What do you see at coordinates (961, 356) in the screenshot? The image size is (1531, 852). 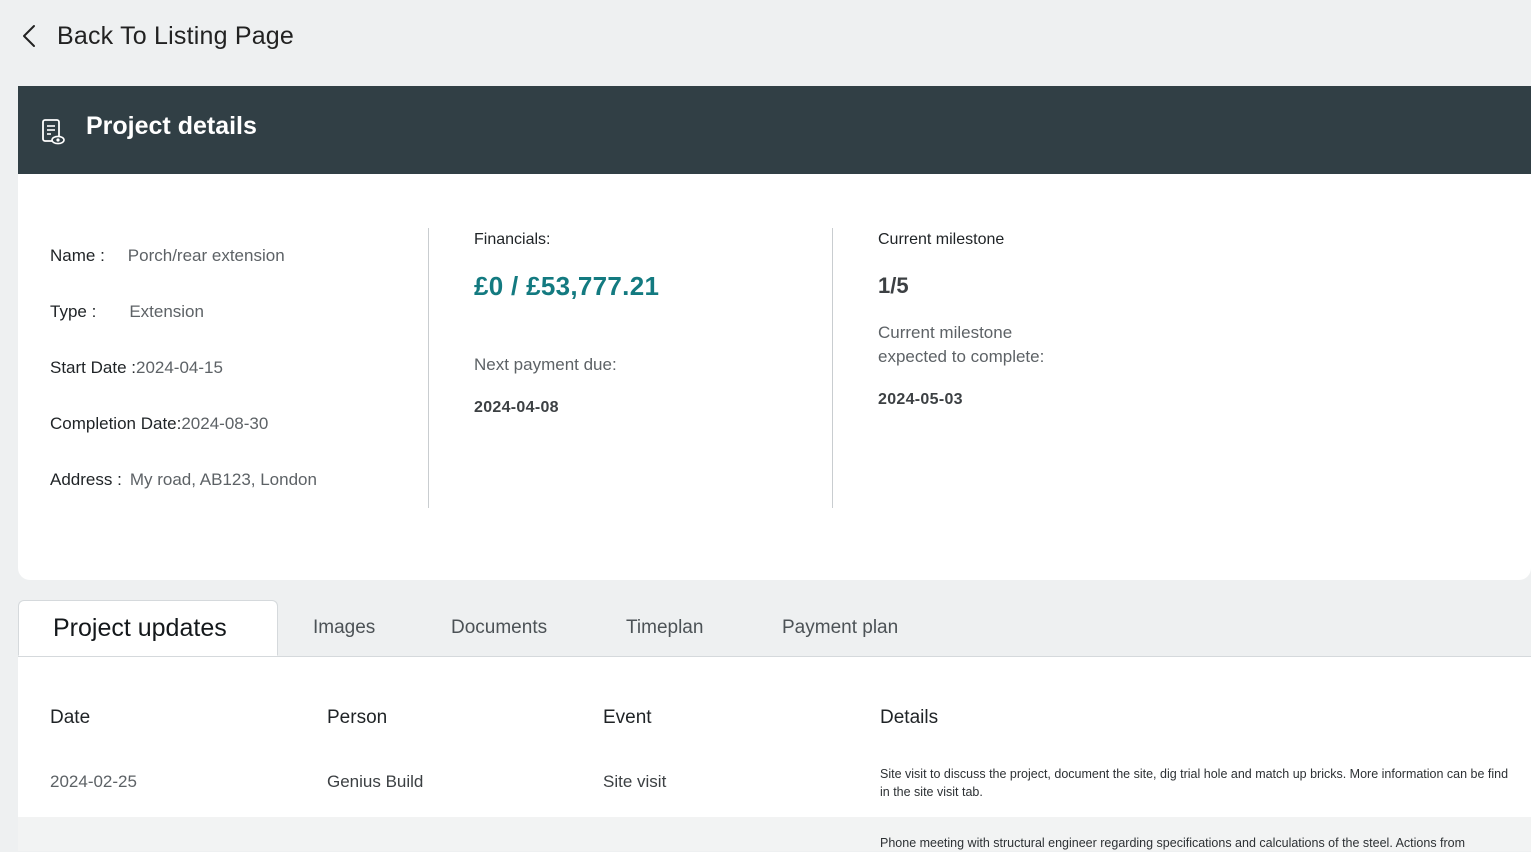 I see `milestone-expected-line2: expected to complete:` at bounding box center [961, 356].